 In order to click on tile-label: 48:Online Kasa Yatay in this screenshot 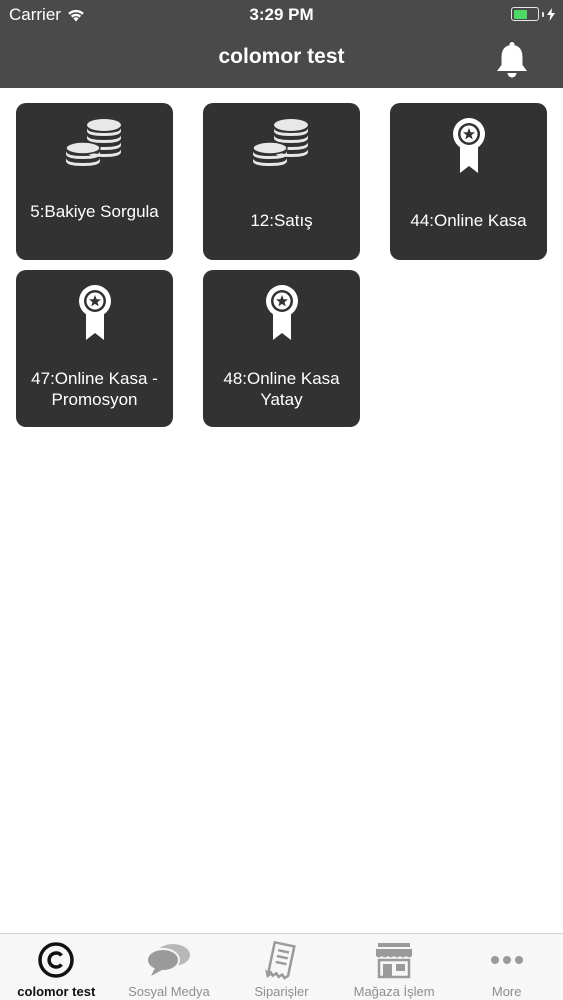, I will do `click(281, 389)`.